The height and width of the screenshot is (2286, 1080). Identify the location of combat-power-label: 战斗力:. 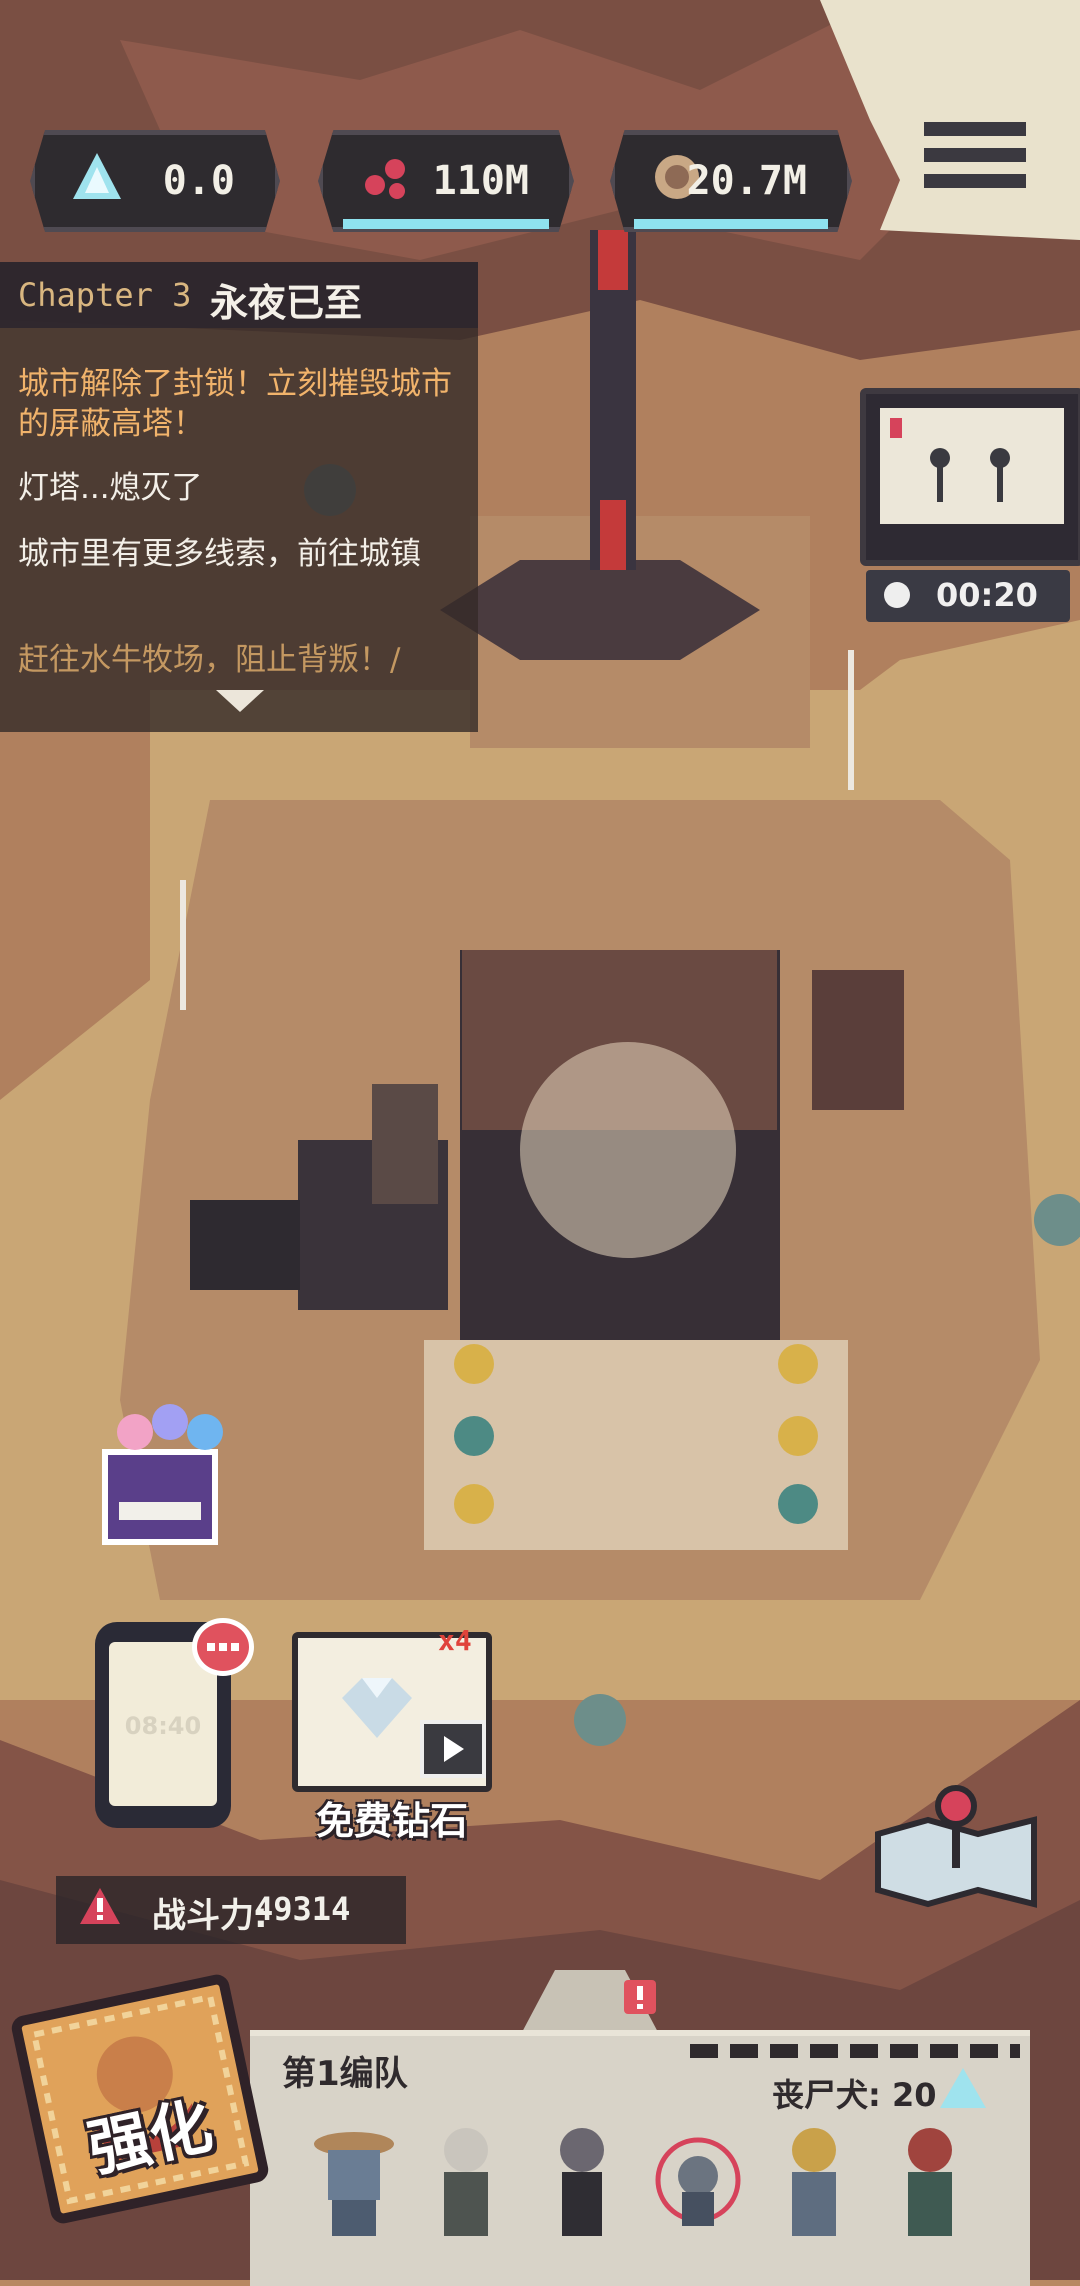
(210, 1916).